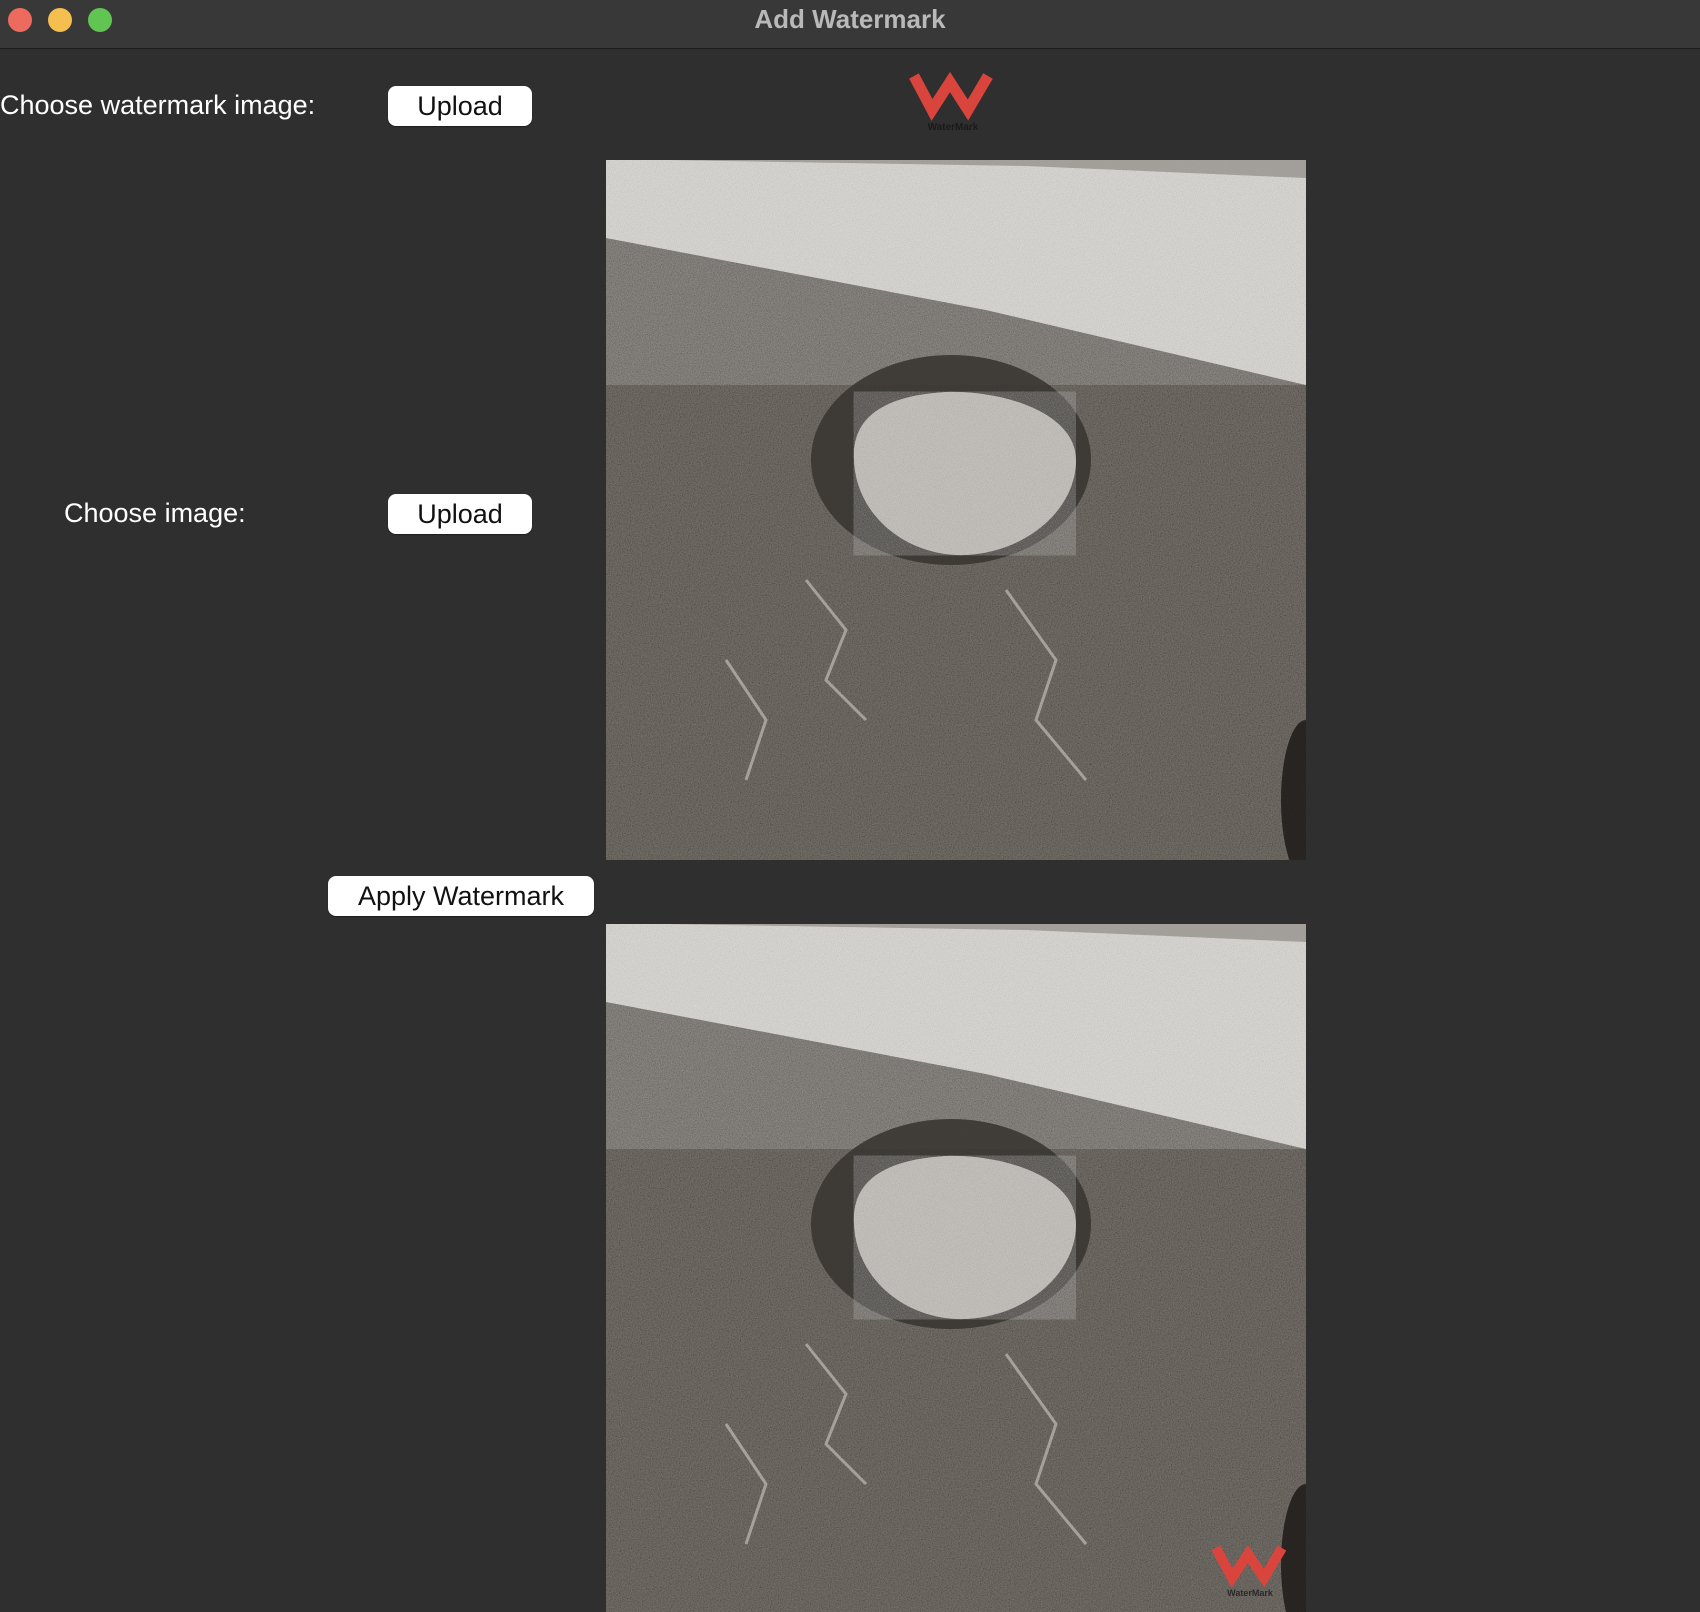 Image resolution: width=1700 pixels, height=1612 pixels. Describe the element at coordinates (951, 102) in the screenshot. I see `watermark-preview-logo: WaterMark` at that location.